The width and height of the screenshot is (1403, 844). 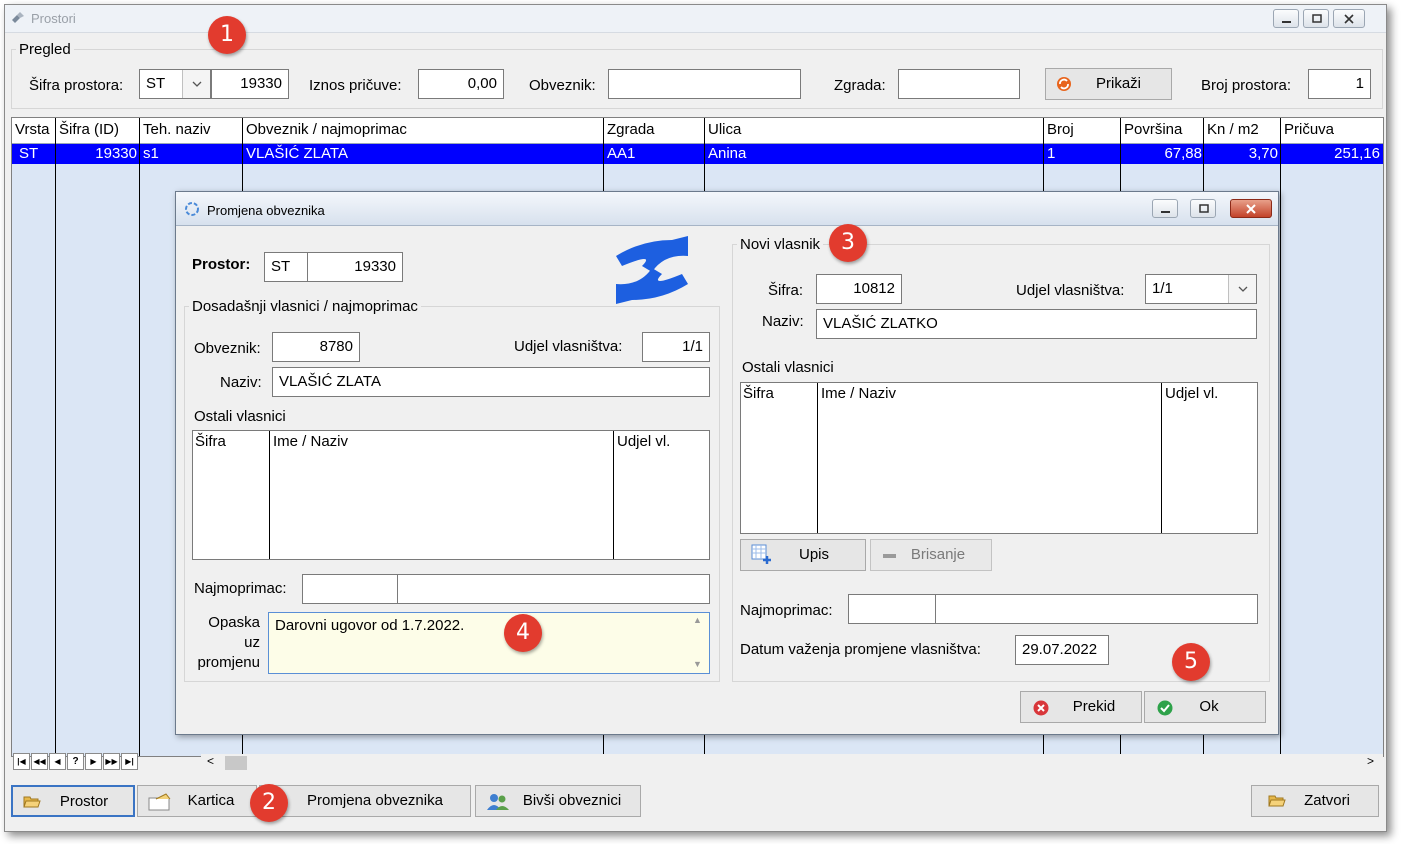 What do you see at coordinates (57, 761) in the screenshot?
I see `prev-record-icon: ◀` at bounding box center [57, 761].